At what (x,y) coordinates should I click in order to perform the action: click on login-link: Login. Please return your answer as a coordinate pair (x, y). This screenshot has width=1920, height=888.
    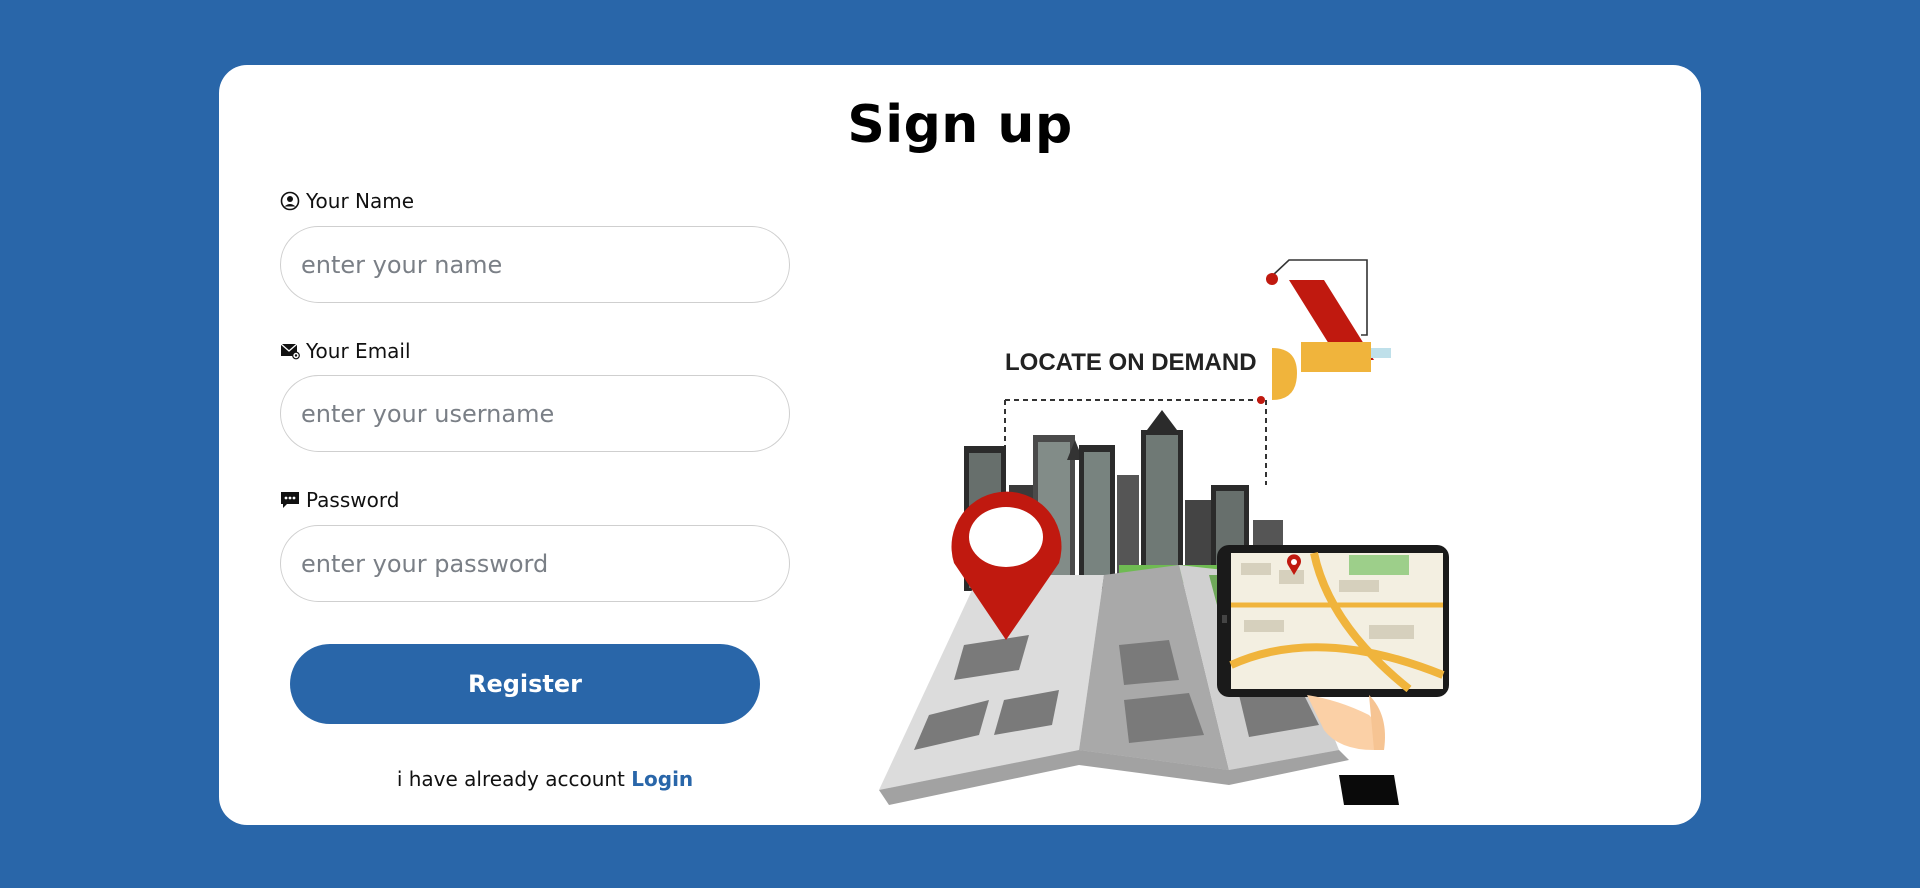
    Looking at the image, I should click on (662, 779).